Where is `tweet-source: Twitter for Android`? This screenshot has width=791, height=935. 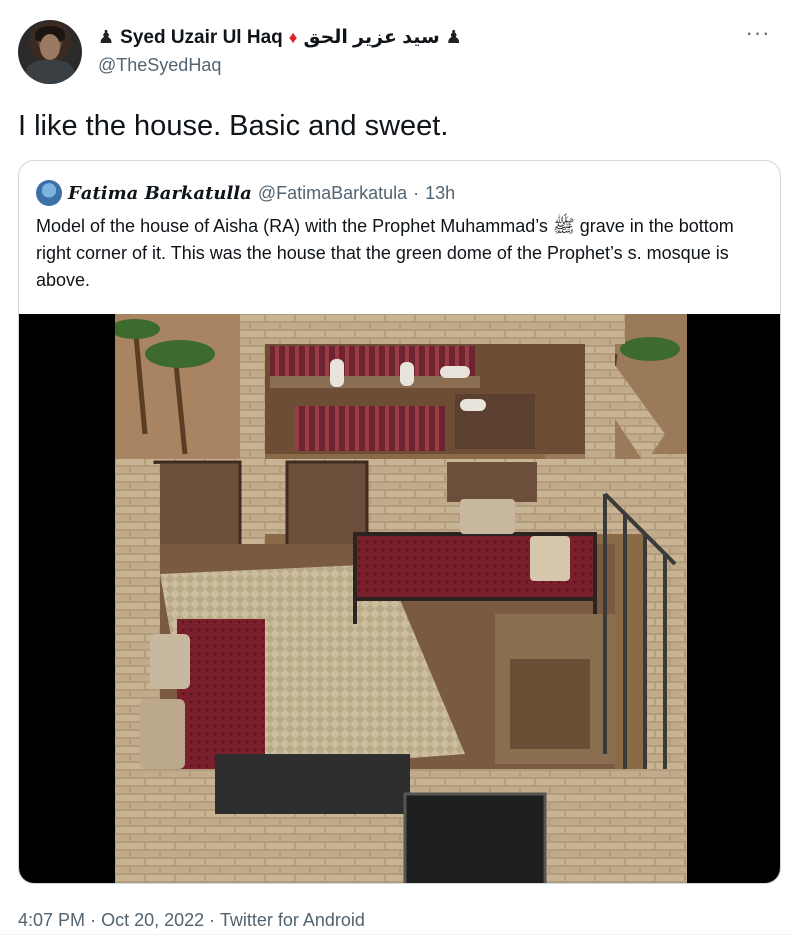
tweet-source: Twitter for Android is located at coordinates (292, 920).